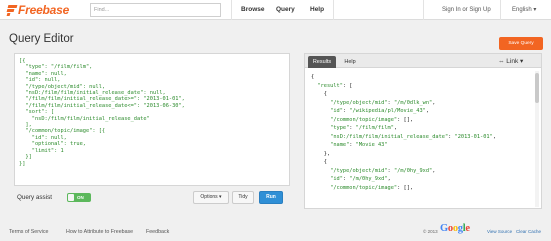  I want to click on query-assist-label: Query assist, so click(34, 197).